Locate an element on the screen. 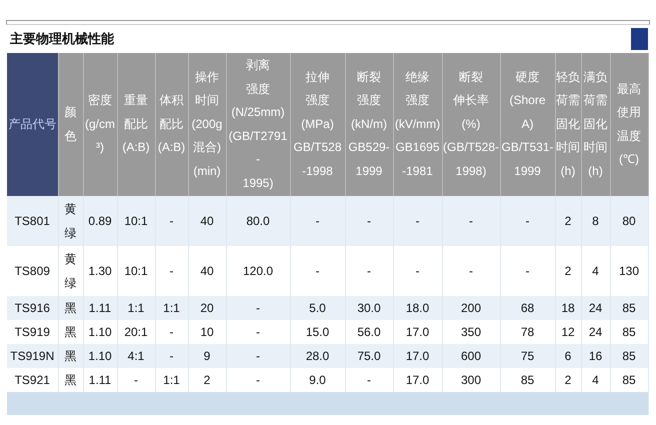  table-cell: 80.0 is located at coordinates (258, 221).